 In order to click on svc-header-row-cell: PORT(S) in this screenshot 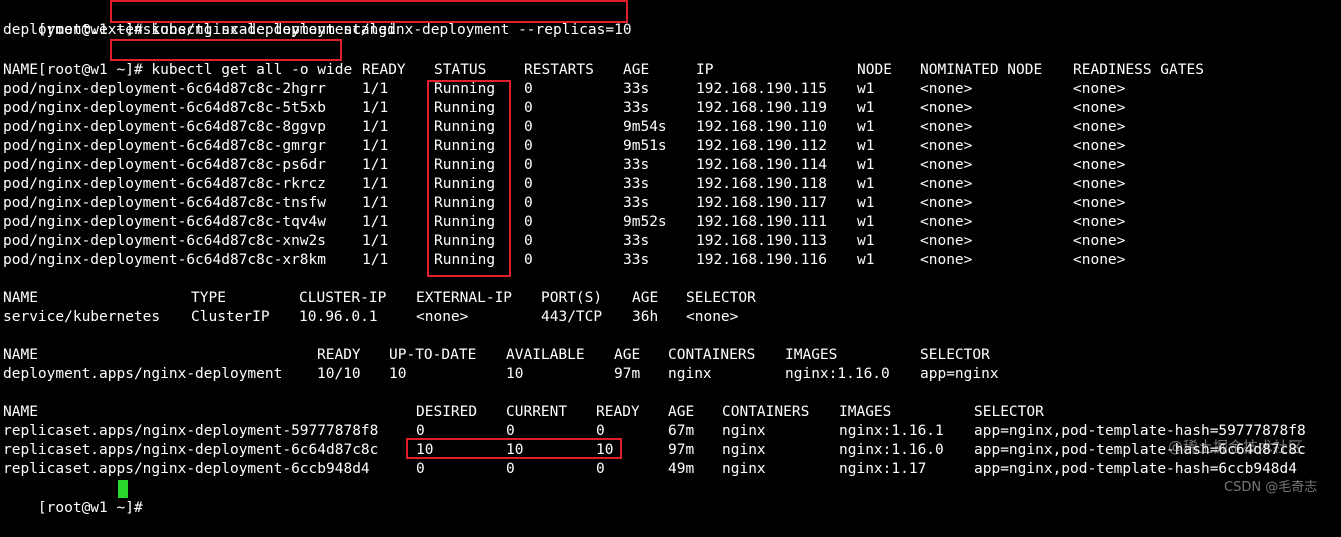, I will do `click(572, 298)`.